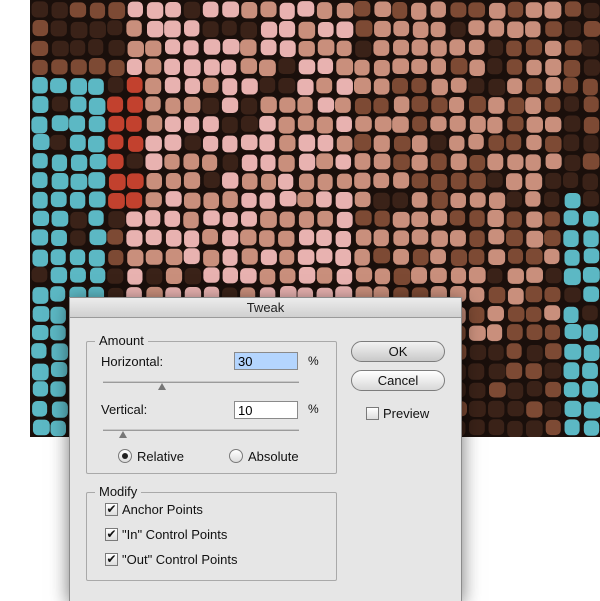 This screenshot has height=601, width=600. Describe the element at coordinates (398, 351) in the screenshot. I see `ok-button: OK` at that location.